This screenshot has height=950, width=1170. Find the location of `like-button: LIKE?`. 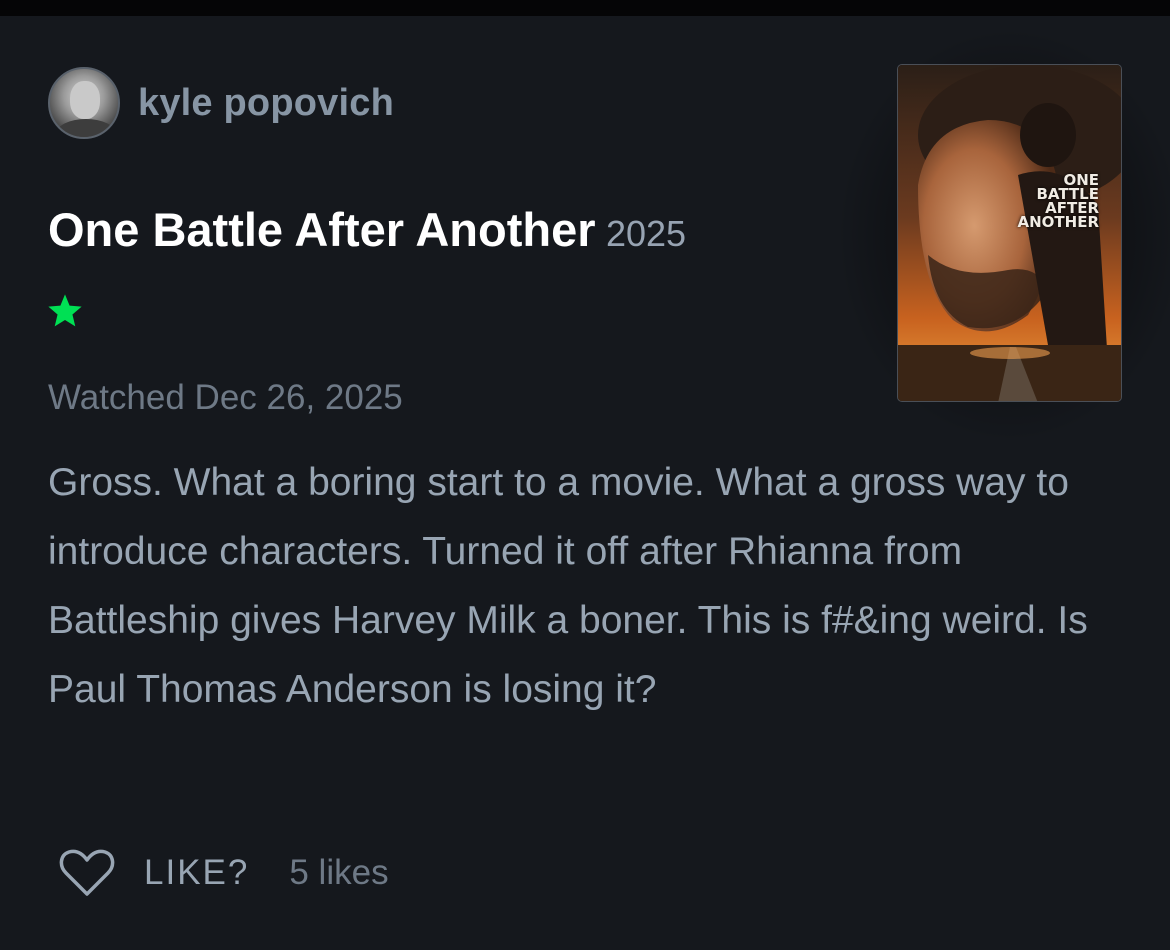

like-button: LIKE? is located at coordinates (196, 873).